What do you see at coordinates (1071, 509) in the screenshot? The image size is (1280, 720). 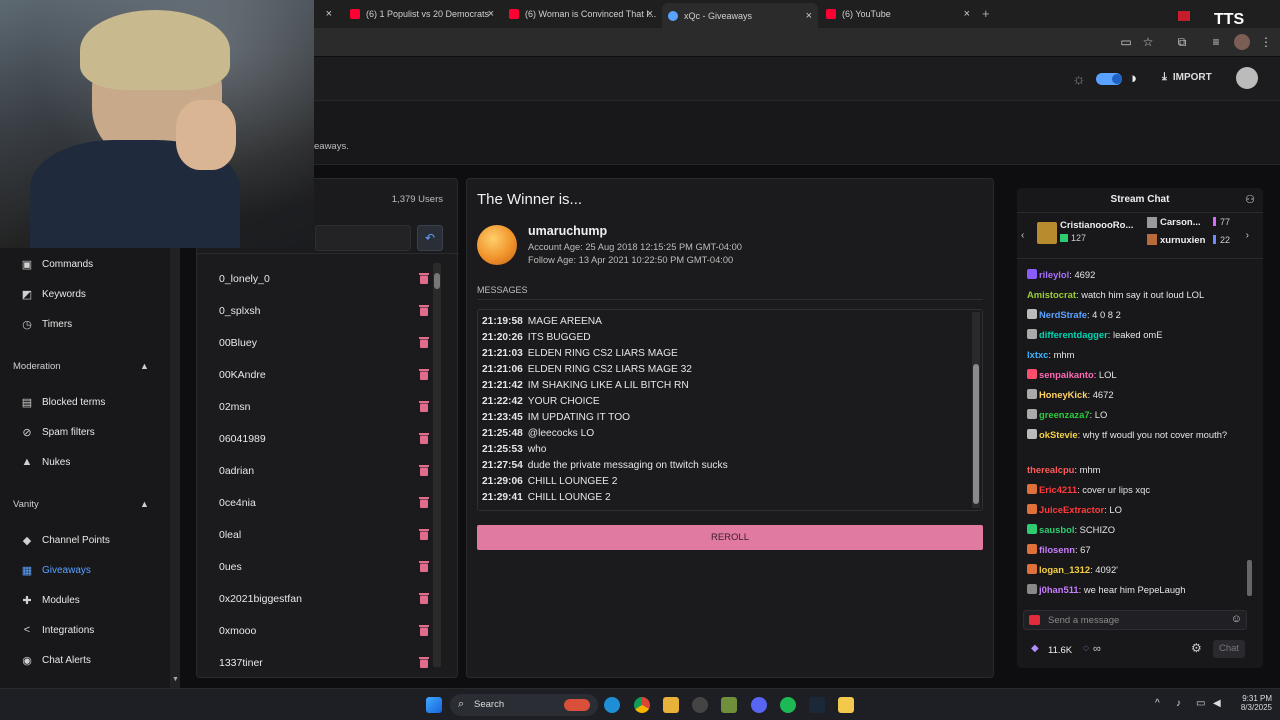 I see `chat-username: JuiceExtractor` at bounding box center [1071, 509].